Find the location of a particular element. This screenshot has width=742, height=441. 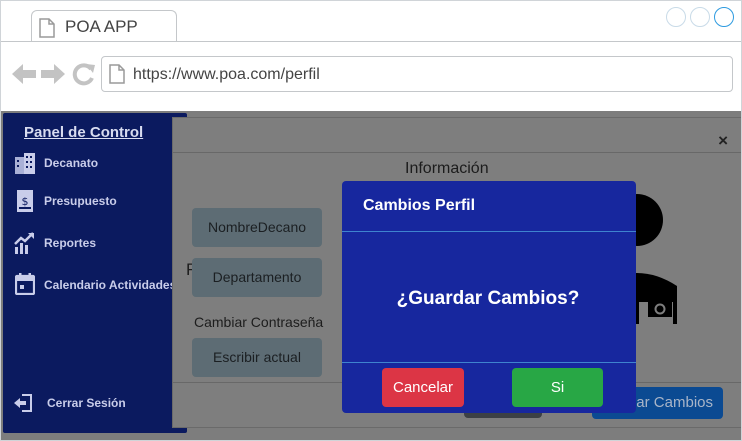

maximize-button is located at coordinates (700, 17).